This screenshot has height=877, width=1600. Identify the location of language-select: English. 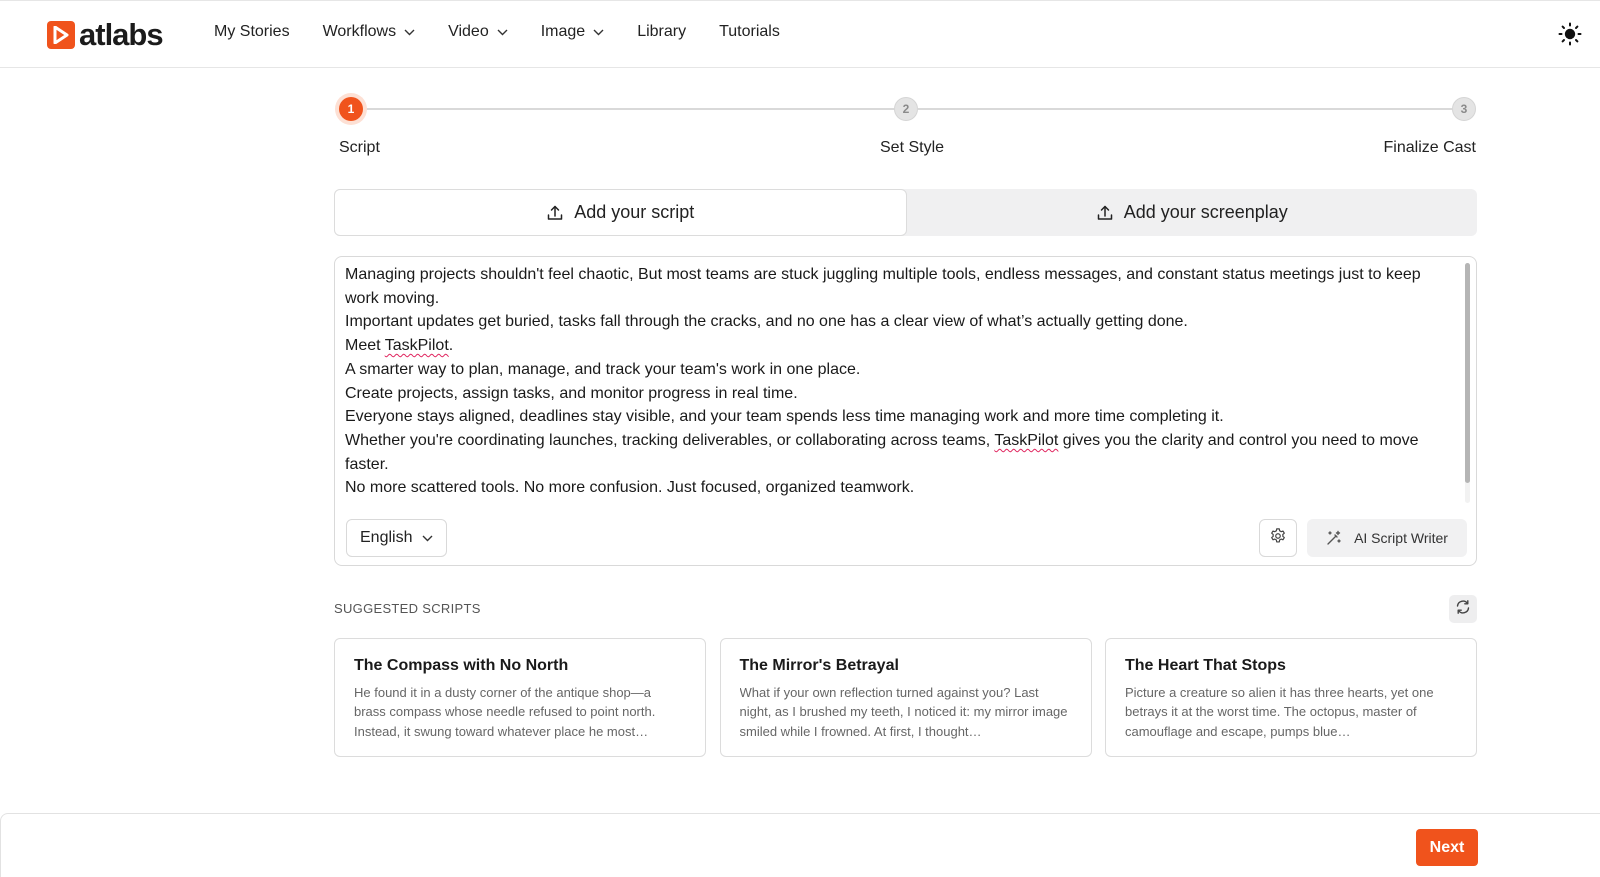
(396, 538).